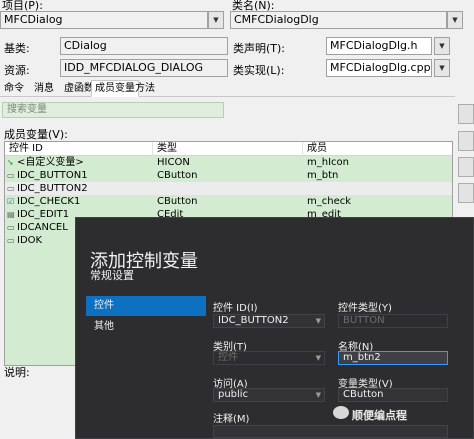  Describe the element at coordinates (173, 162) in the screenshot. I see `row-type: HICON` at that location.